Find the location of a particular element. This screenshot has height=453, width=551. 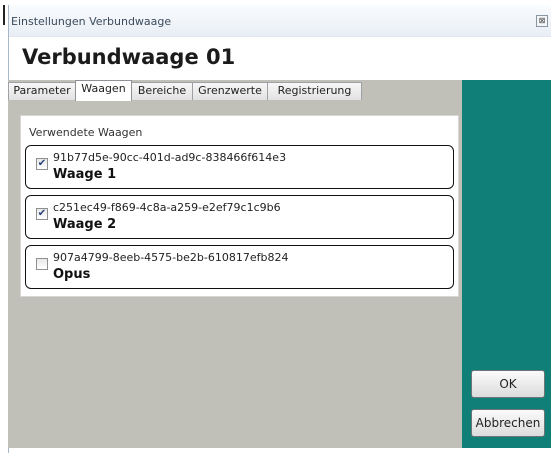

tab-grenzwerte: Grenzwerte is located at coordinates (230, 91).